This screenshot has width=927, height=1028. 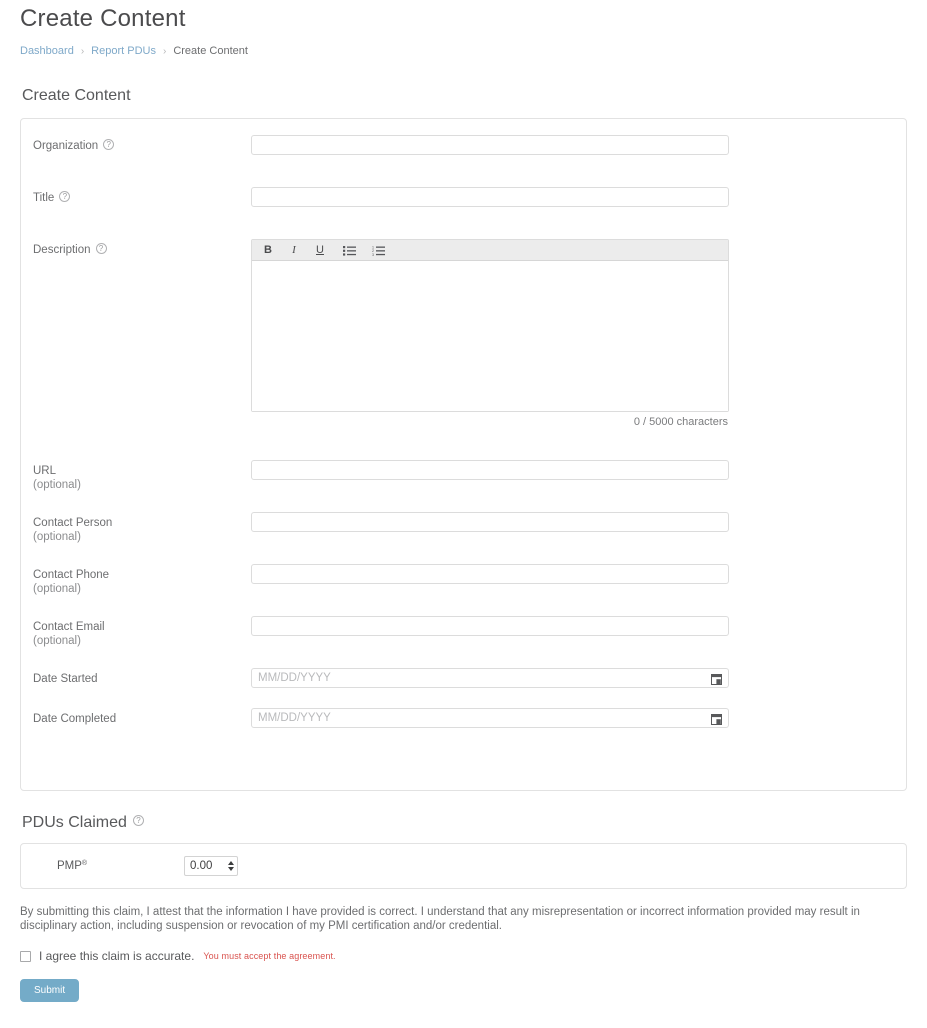 I want to click on agree-checkbox, so click(x=25, y=956).